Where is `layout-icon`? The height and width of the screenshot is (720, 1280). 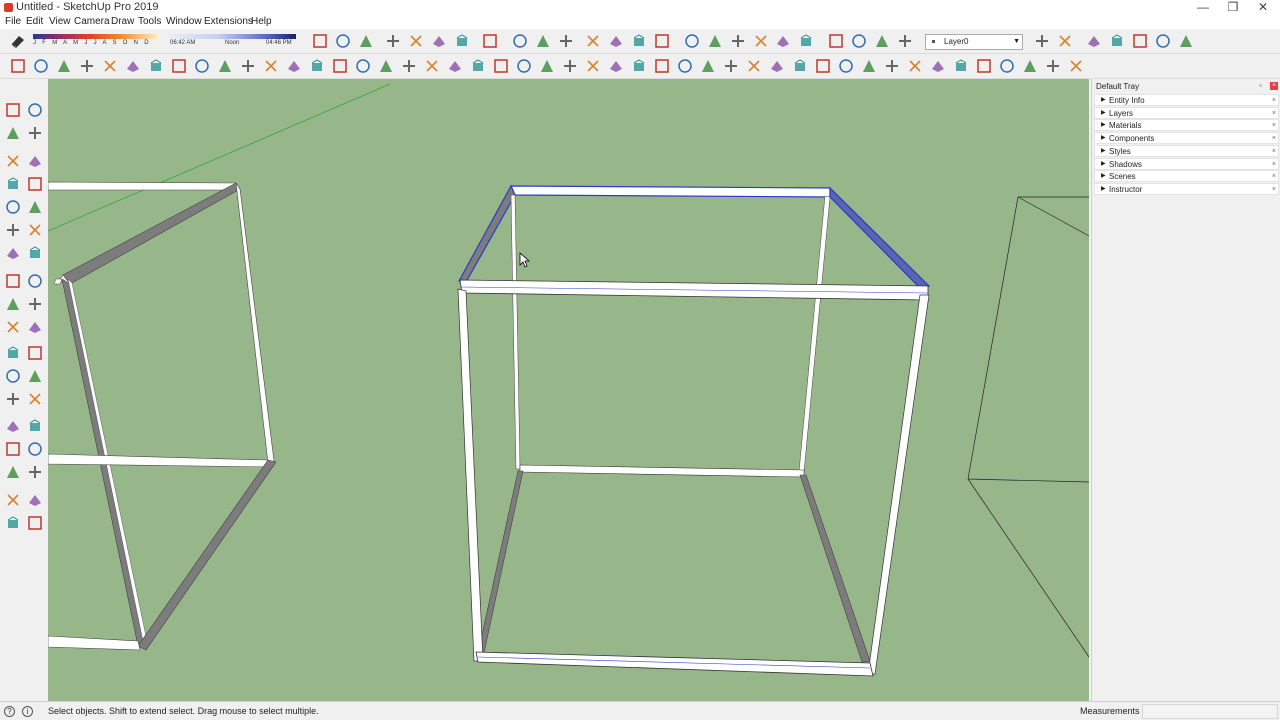 layout-icon is located at coordinates (806, 41).